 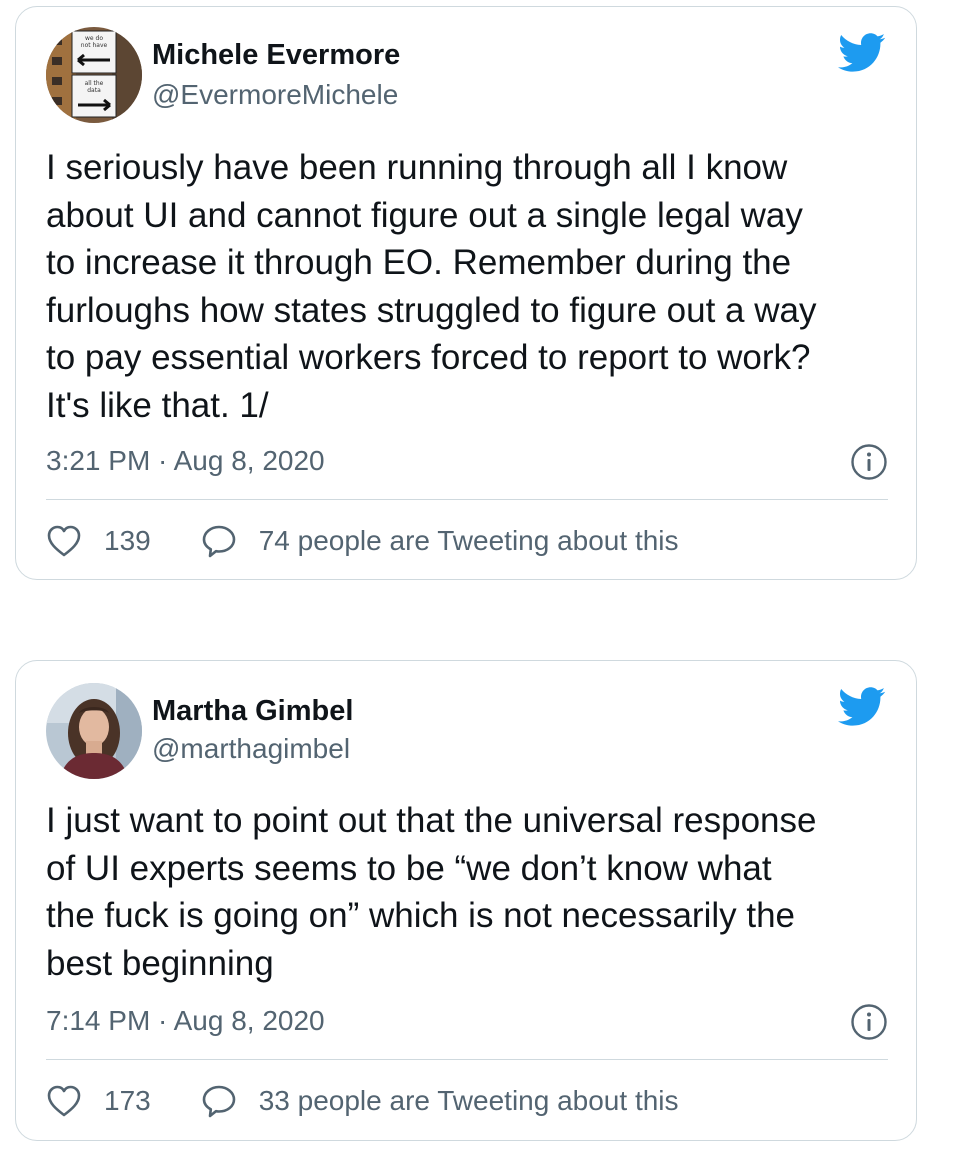 What do you see at coordinates (276, 55) in the screenshot?
I see `author-name: Michele Evermore` at bounding box center [276, 55].